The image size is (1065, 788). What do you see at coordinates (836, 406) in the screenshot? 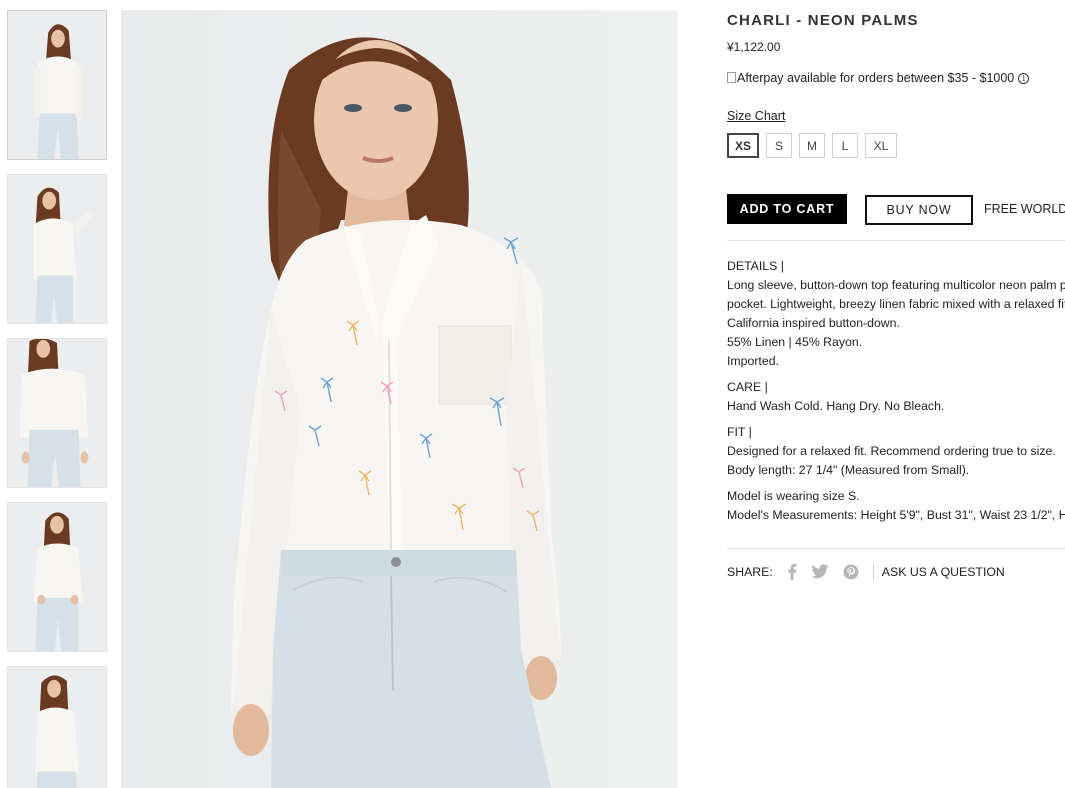
I see `care-text: Hand Wash Cold. Hang Dry. No Bleach.` at bounding box center [836, 406].